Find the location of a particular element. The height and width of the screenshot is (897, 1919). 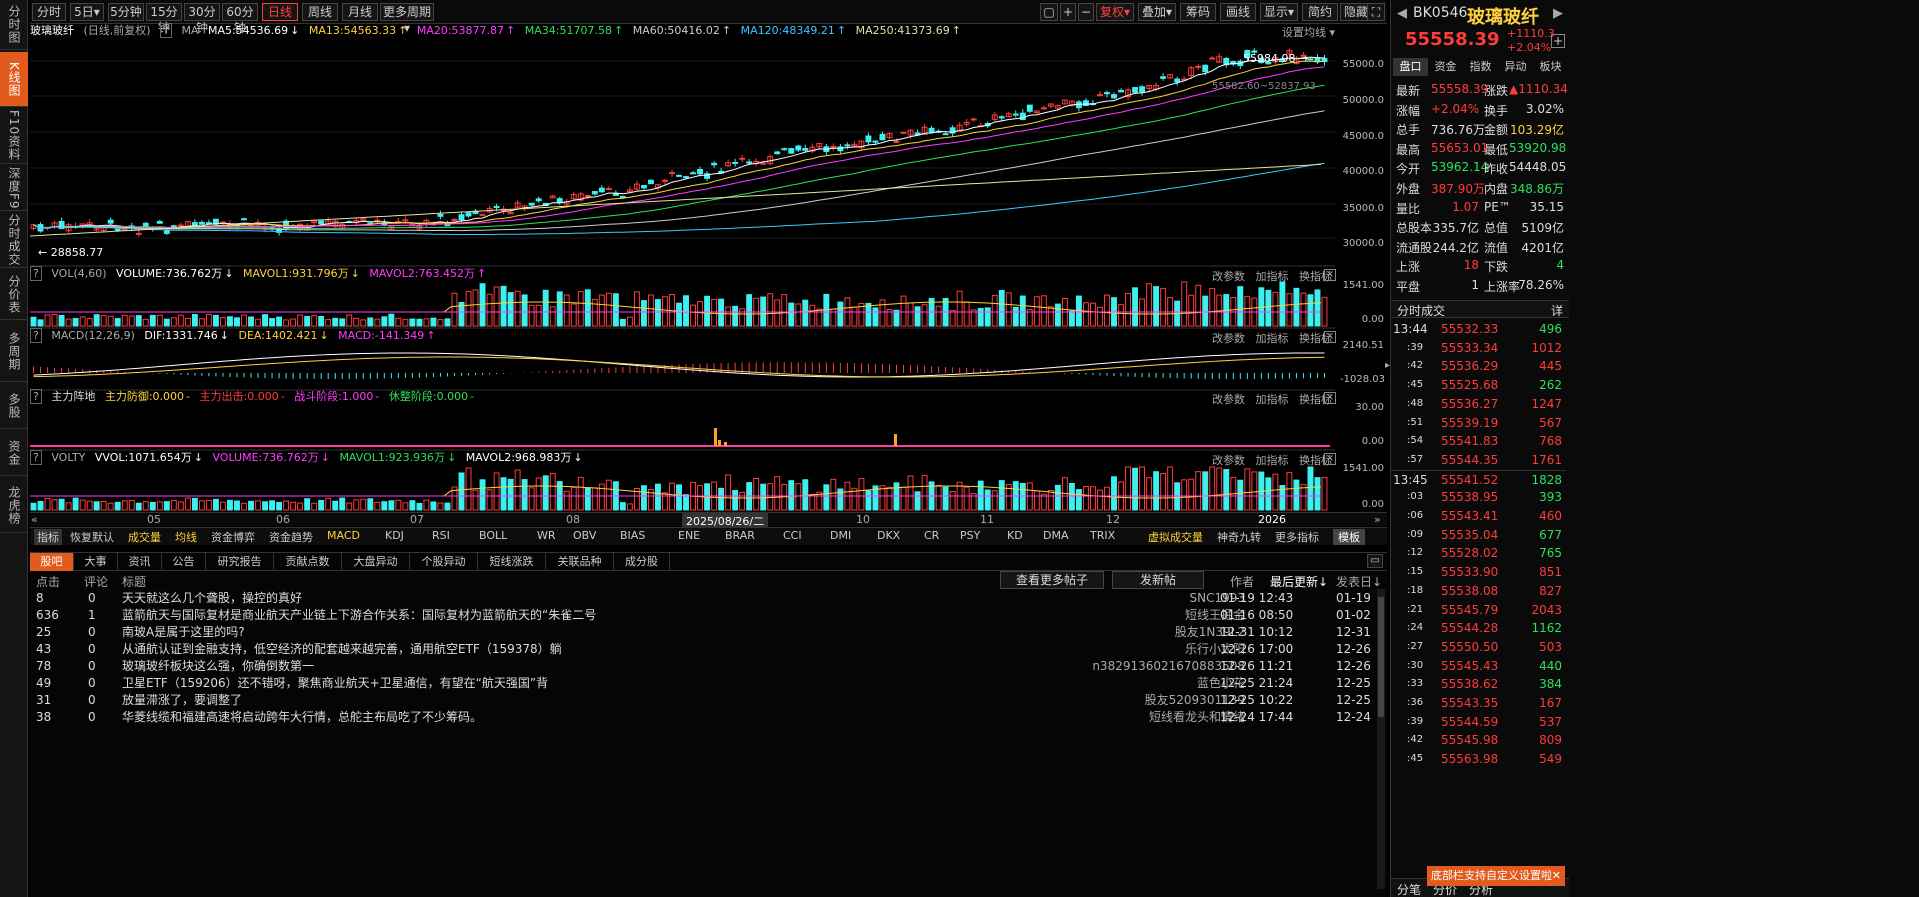

news-scrollbar is located at coordinates (1381, 739).